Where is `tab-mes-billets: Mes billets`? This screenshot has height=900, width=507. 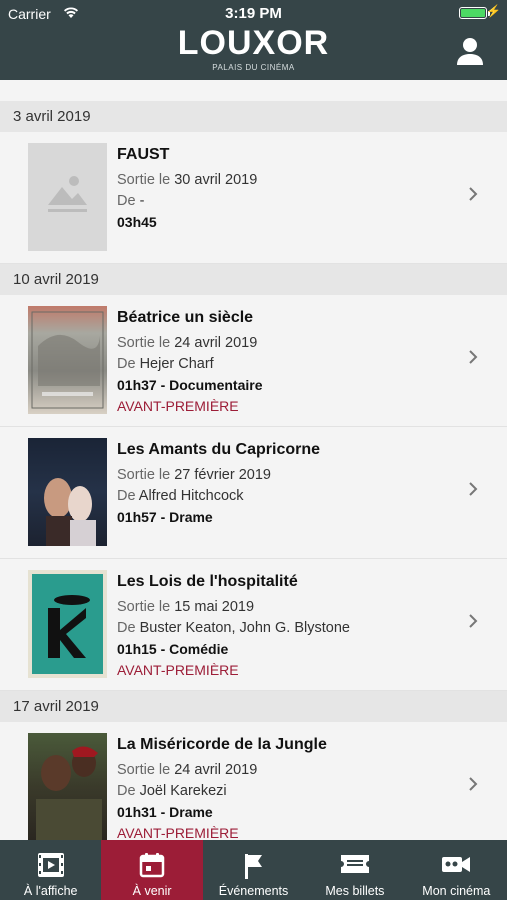 tab-mes-billets: Mes billets is located at coordinates (354, 870).